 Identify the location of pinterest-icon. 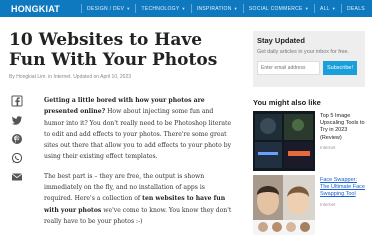
(17, 139).